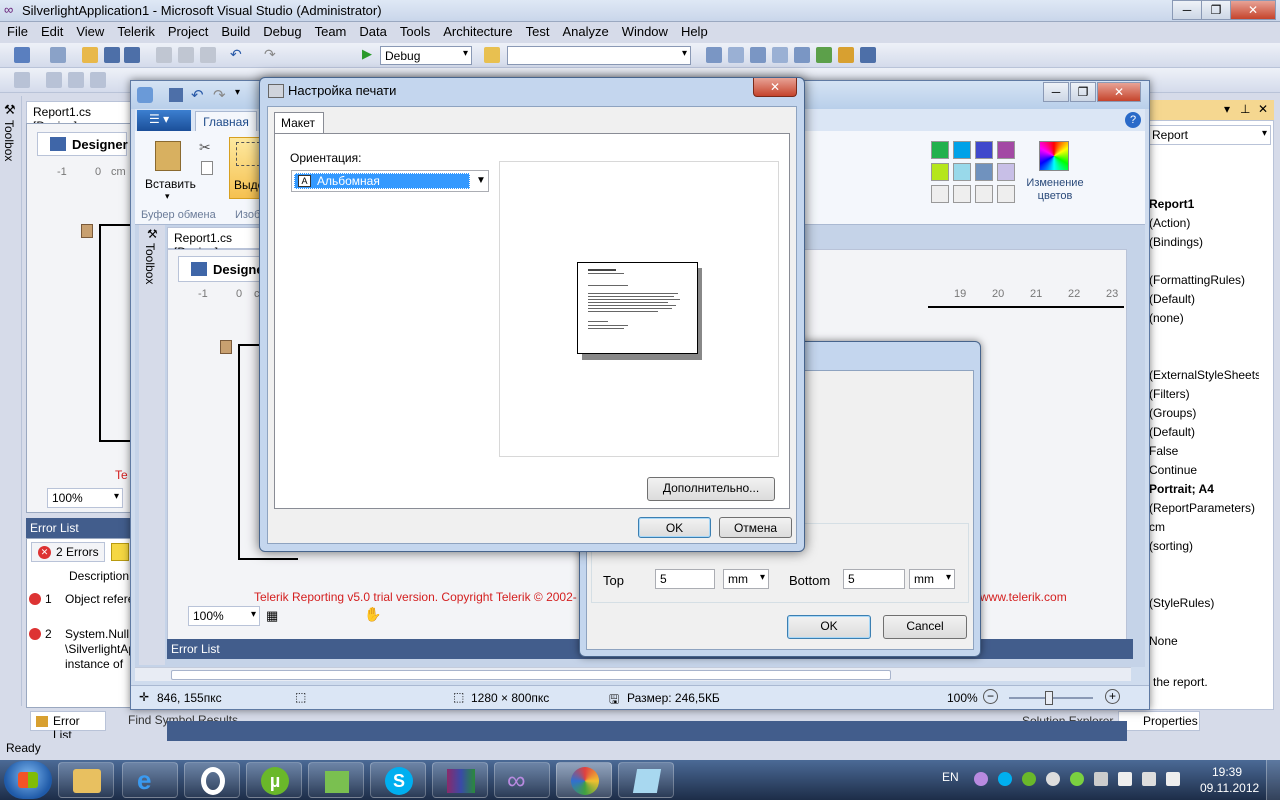  What do you see at coordinates (205, 147) in the screenshot?
I see `cut-icon: ✂` at bounding box center [205, 147].